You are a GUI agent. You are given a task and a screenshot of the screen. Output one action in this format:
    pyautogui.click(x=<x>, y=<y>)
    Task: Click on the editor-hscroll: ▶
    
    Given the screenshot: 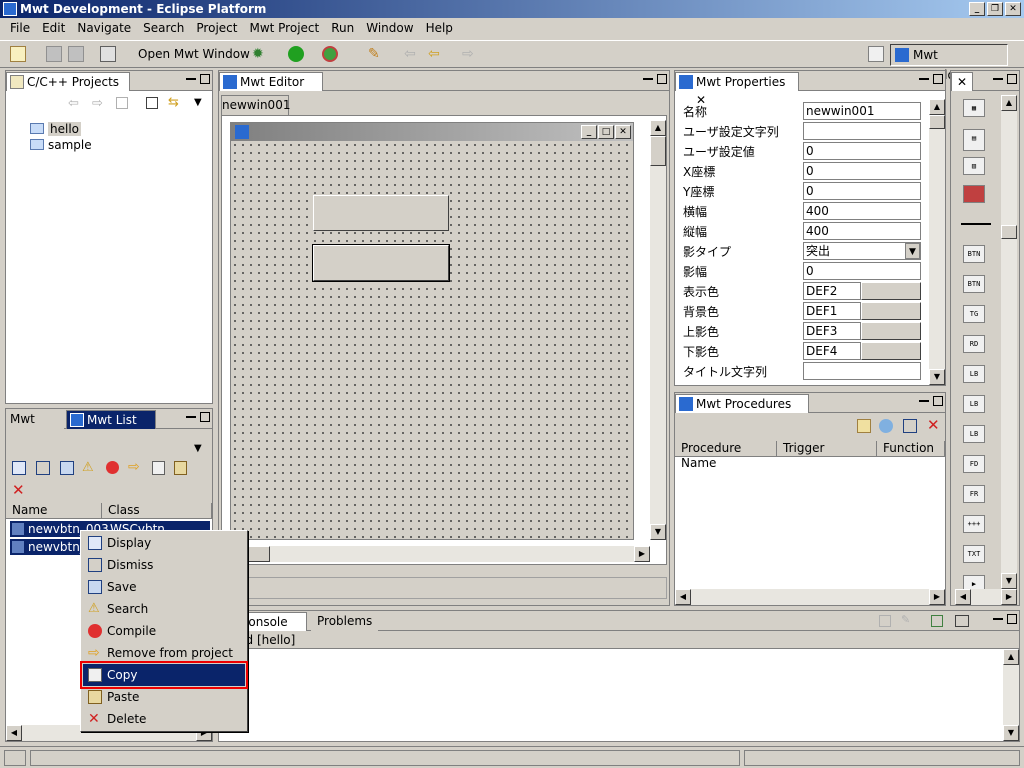 What is the action you would take?
    pyautogui.click(x=440, y=554)
    